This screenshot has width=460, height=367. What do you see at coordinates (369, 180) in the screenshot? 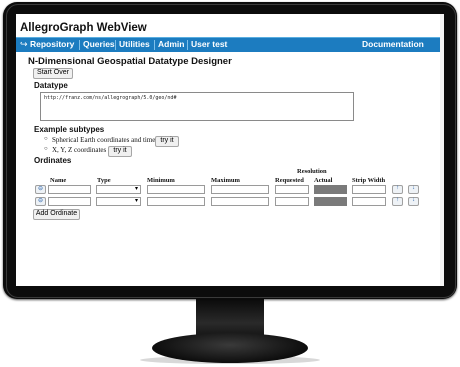
I see `column-header-strip-width: Strip Width` at bounding box center [369, 180].